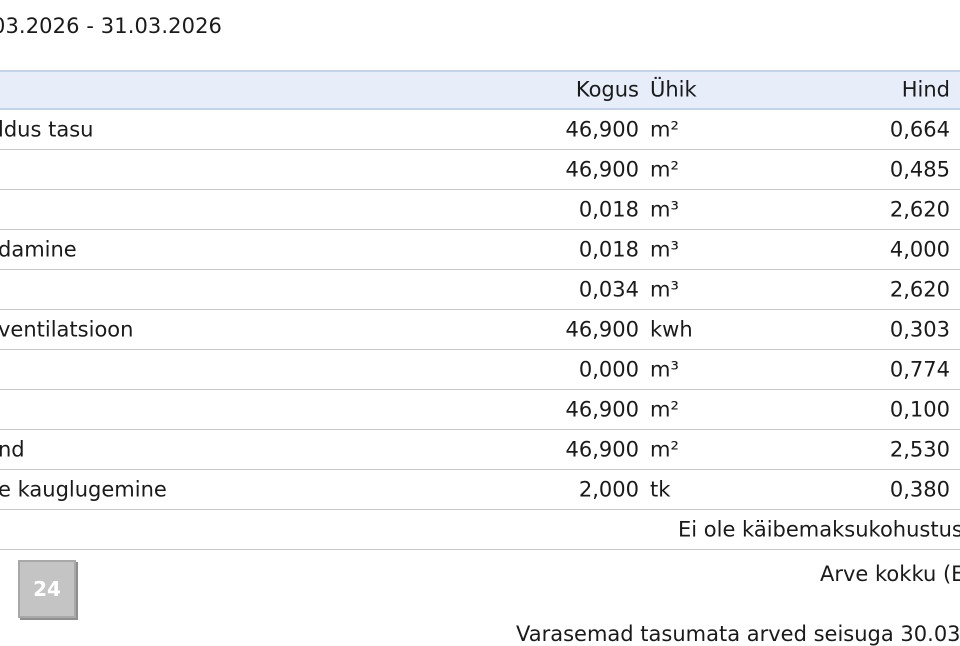 The height and width of the screenshot is (646, 960). I want to click on row-price: 2,530, so click(919, 449).